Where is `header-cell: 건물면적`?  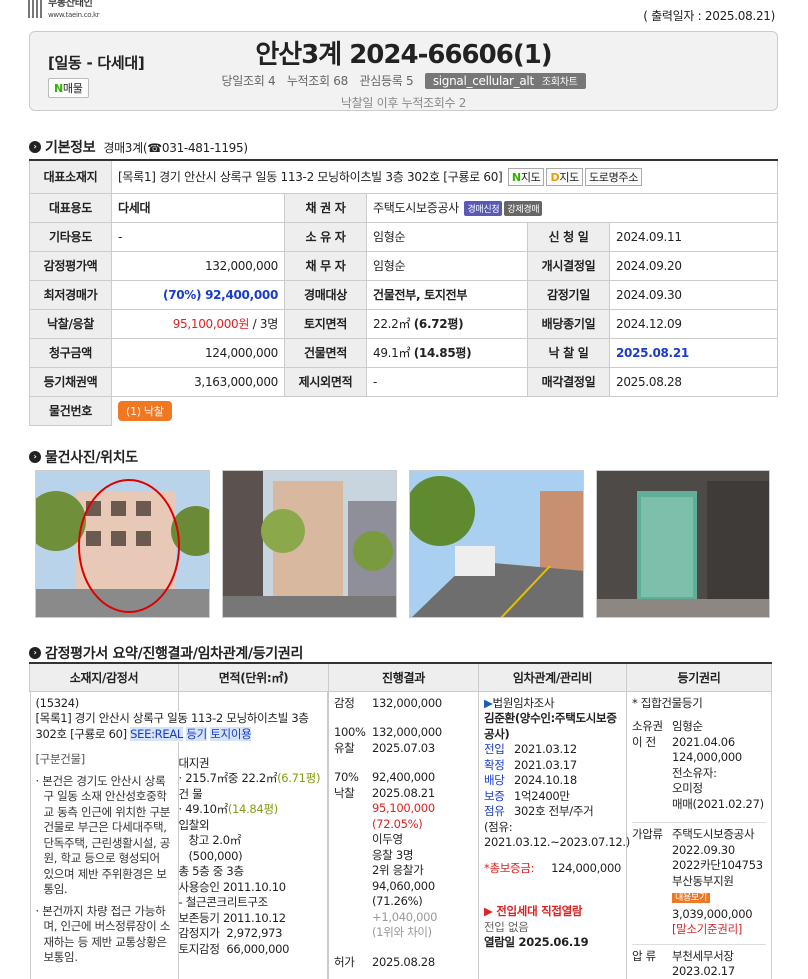 header-cell: 건물면적 is located at coordinates (325, 352).